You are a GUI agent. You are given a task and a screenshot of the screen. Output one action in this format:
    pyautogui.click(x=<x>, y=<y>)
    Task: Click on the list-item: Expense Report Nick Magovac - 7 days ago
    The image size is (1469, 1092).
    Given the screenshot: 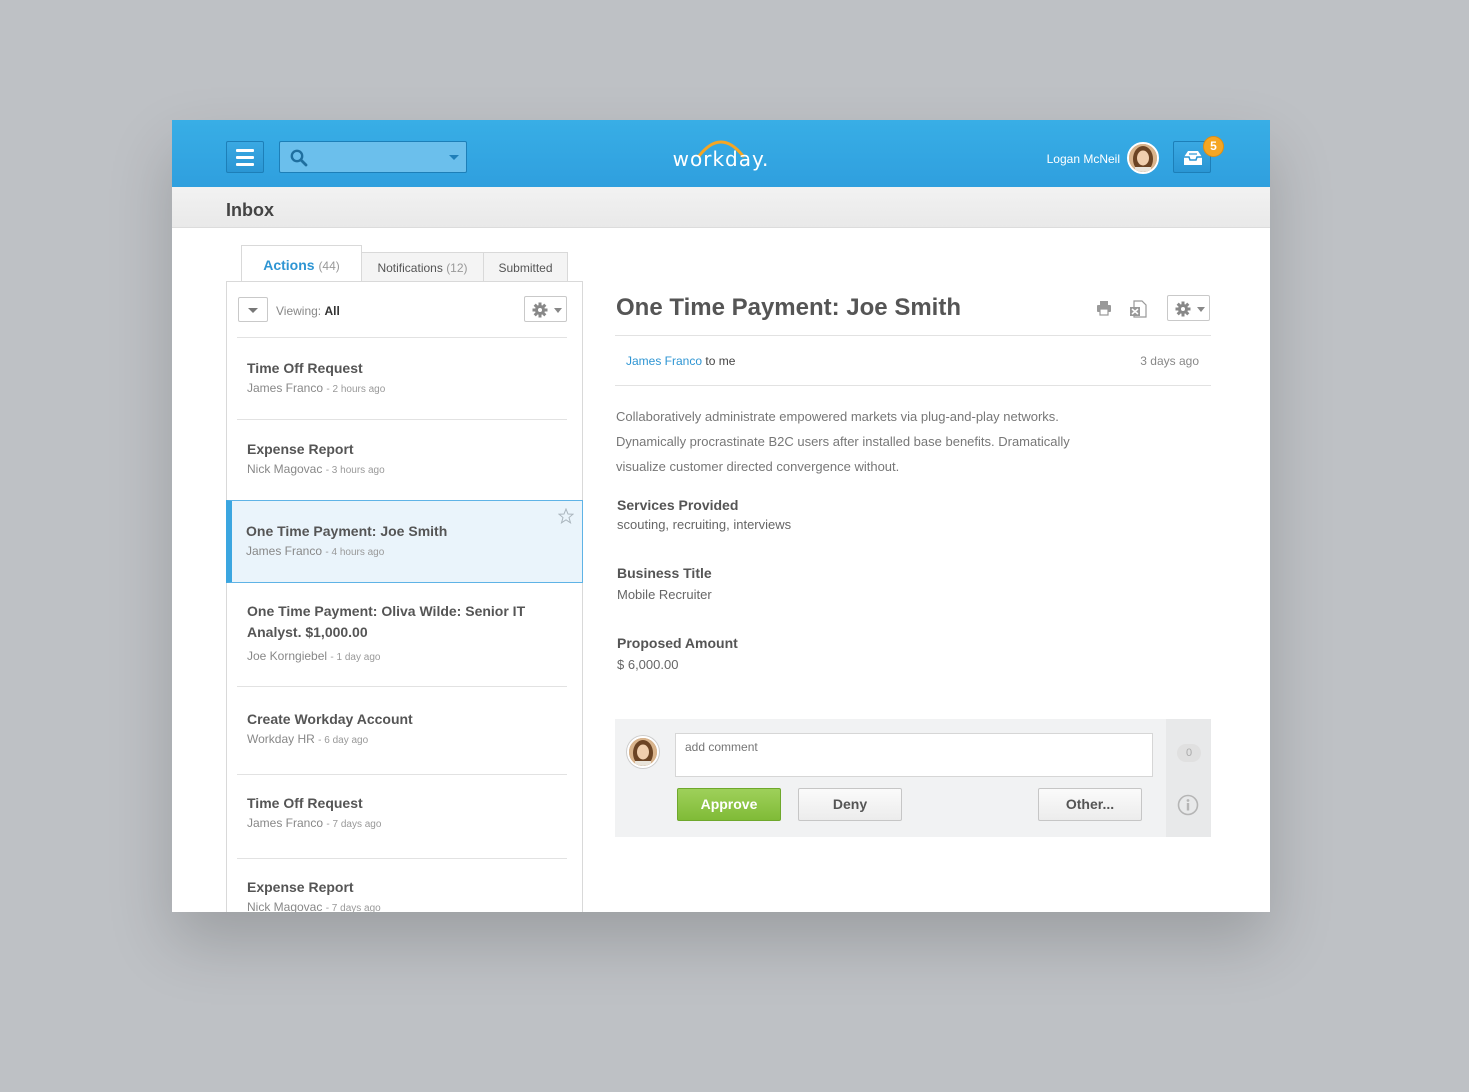 What is the action you would take?
    pyautogui.click(x=404, y=885)
    